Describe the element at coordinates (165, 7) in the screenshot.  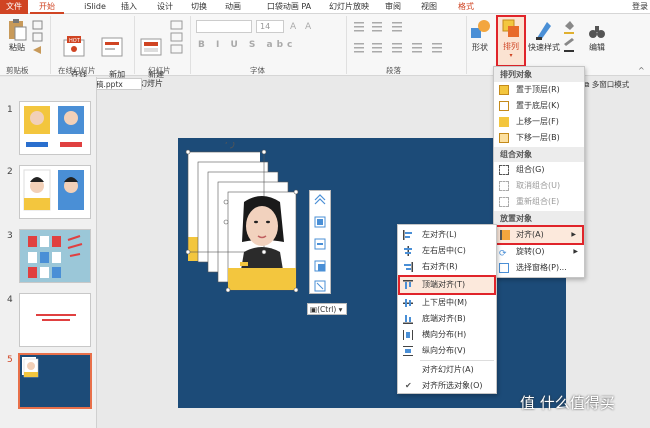
I see `menu-design: 设计` at that location.